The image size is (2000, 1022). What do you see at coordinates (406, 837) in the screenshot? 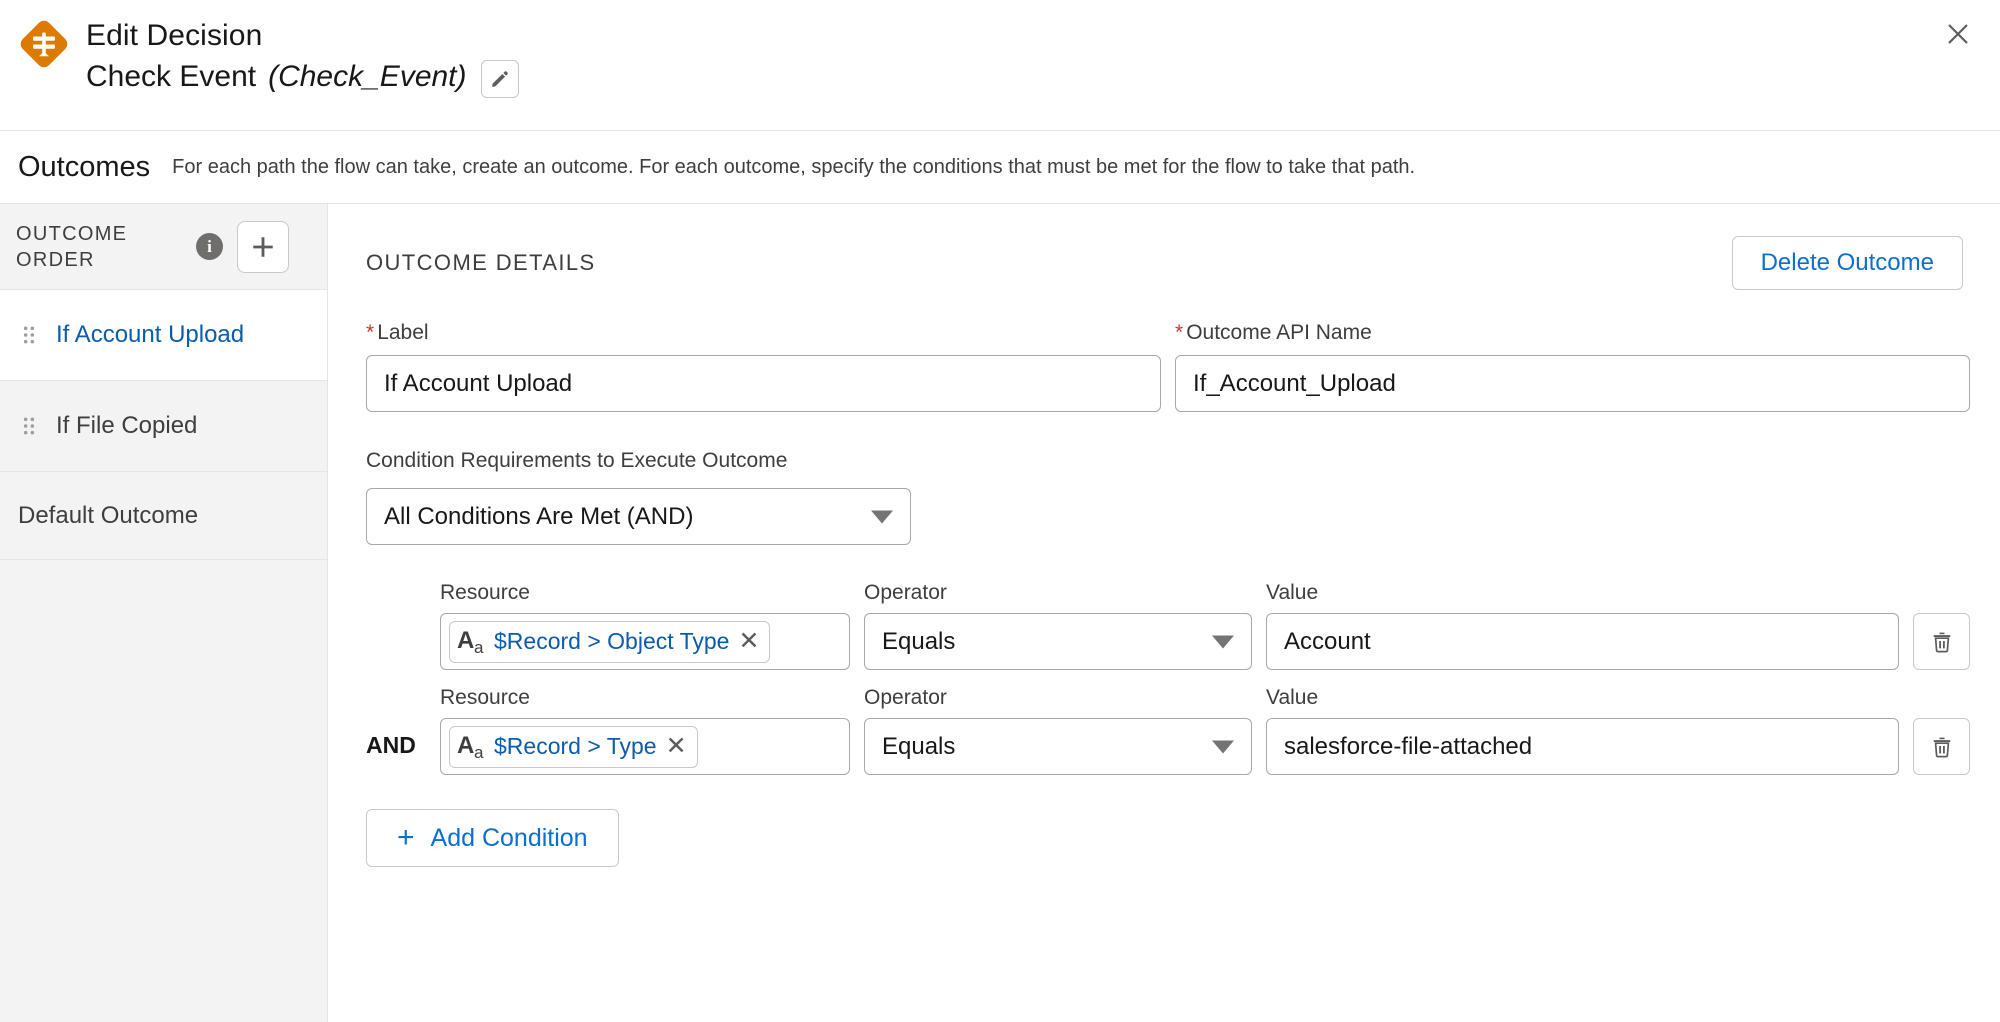
I see `plus-icon: +` at bounding box center [406, 837].